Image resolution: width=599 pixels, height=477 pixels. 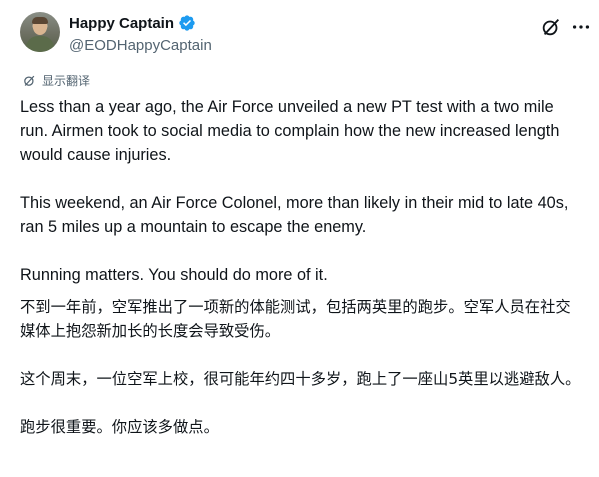 I want to click on author-display-name: Happy Captain, so click(x=121, y=23).